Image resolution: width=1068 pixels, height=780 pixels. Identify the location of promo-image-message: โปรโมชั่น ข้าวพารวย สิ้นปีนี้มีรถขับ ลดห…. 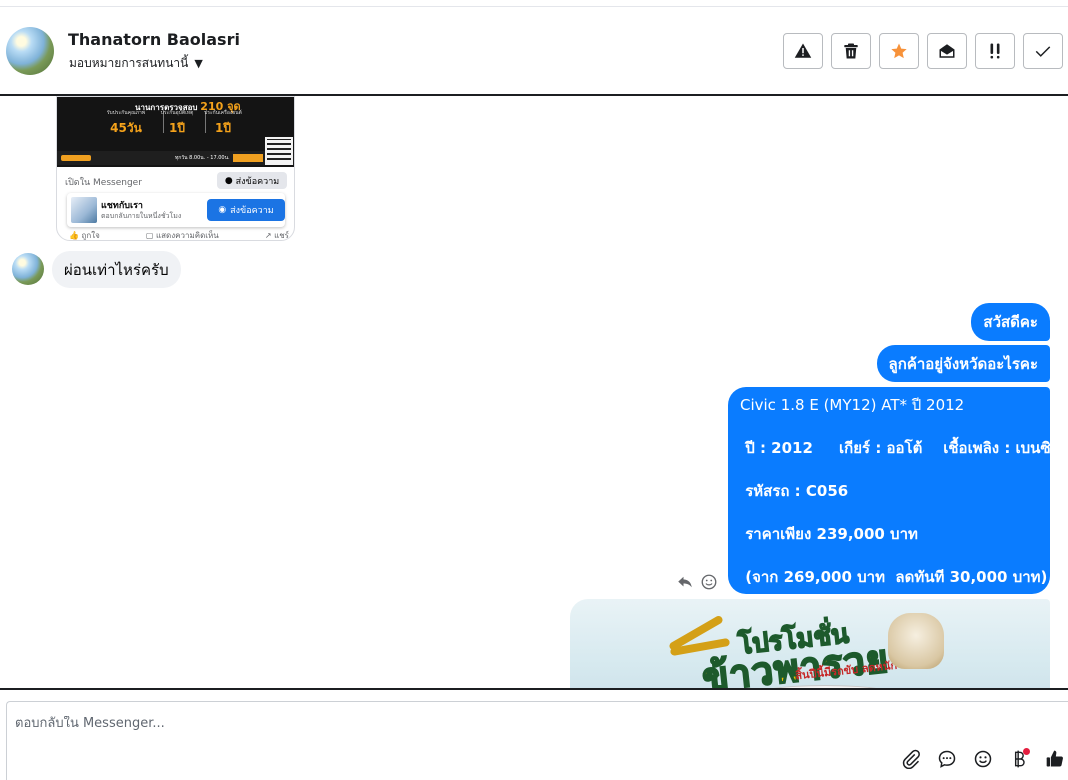
(810, 643).